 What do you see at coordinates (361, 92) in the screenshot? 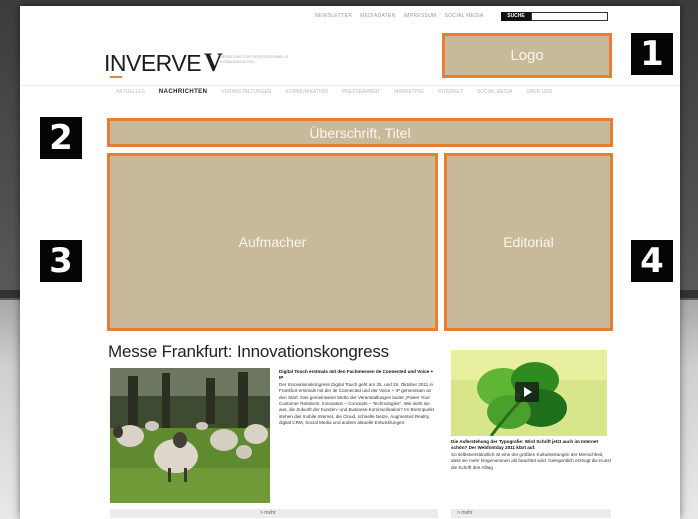
I see `nav-item-pressearbeit: PRESSEARBEIT` at bounding box center [361, 92].